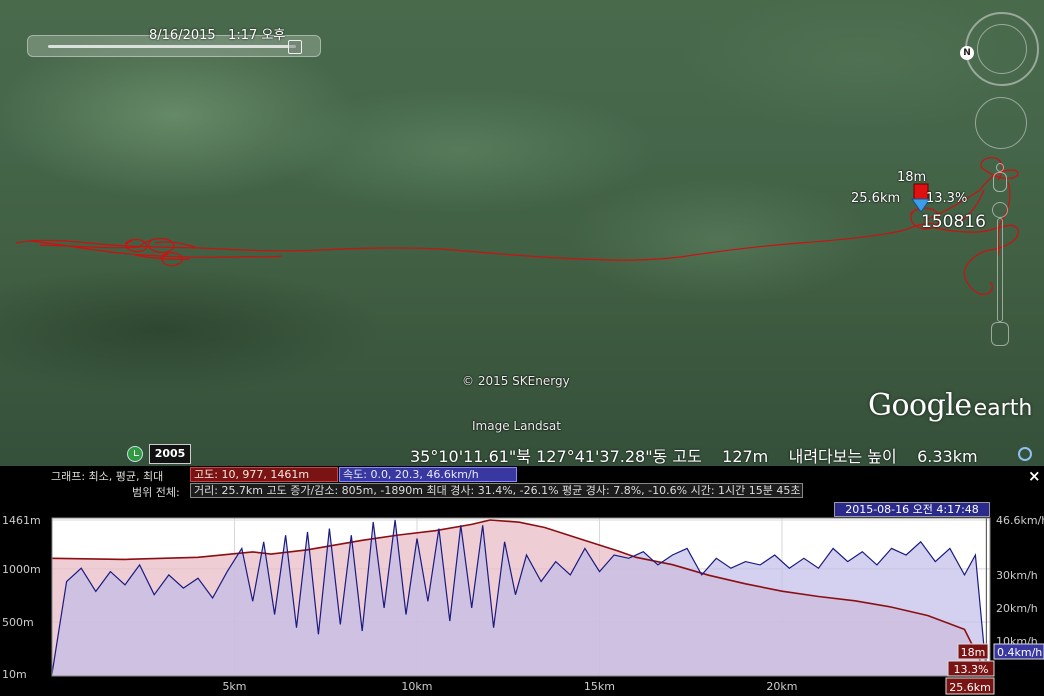  Describe the element at coordinates (1003, 408) in the screenshot. I see `logo-earth: earth` at that location.